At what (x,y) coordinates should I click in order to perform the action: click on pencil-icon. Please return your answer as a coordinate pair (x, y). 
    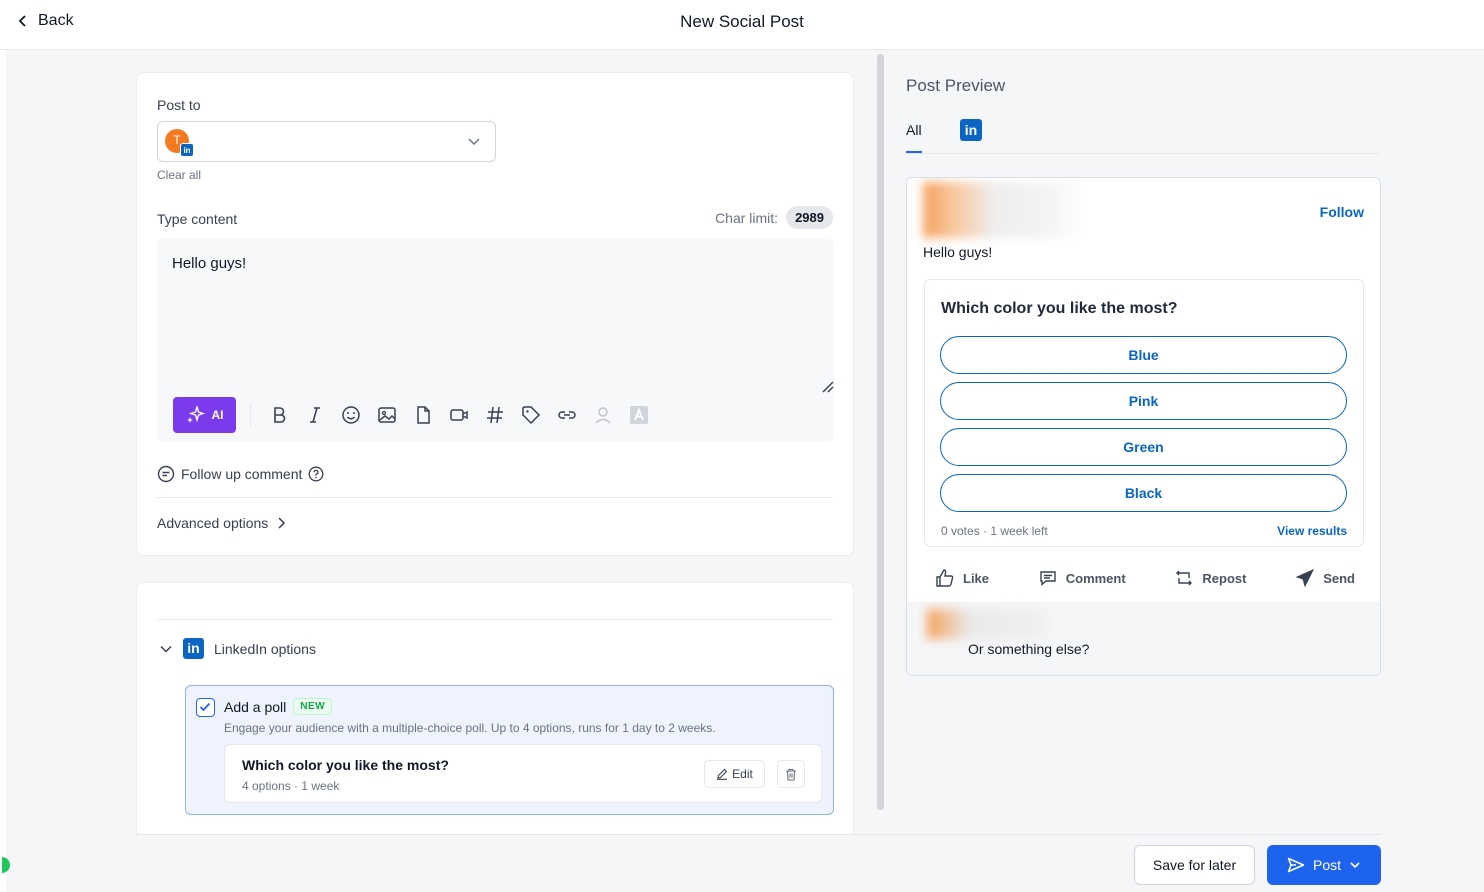
    Looking at the image, I should click on (722, 774).